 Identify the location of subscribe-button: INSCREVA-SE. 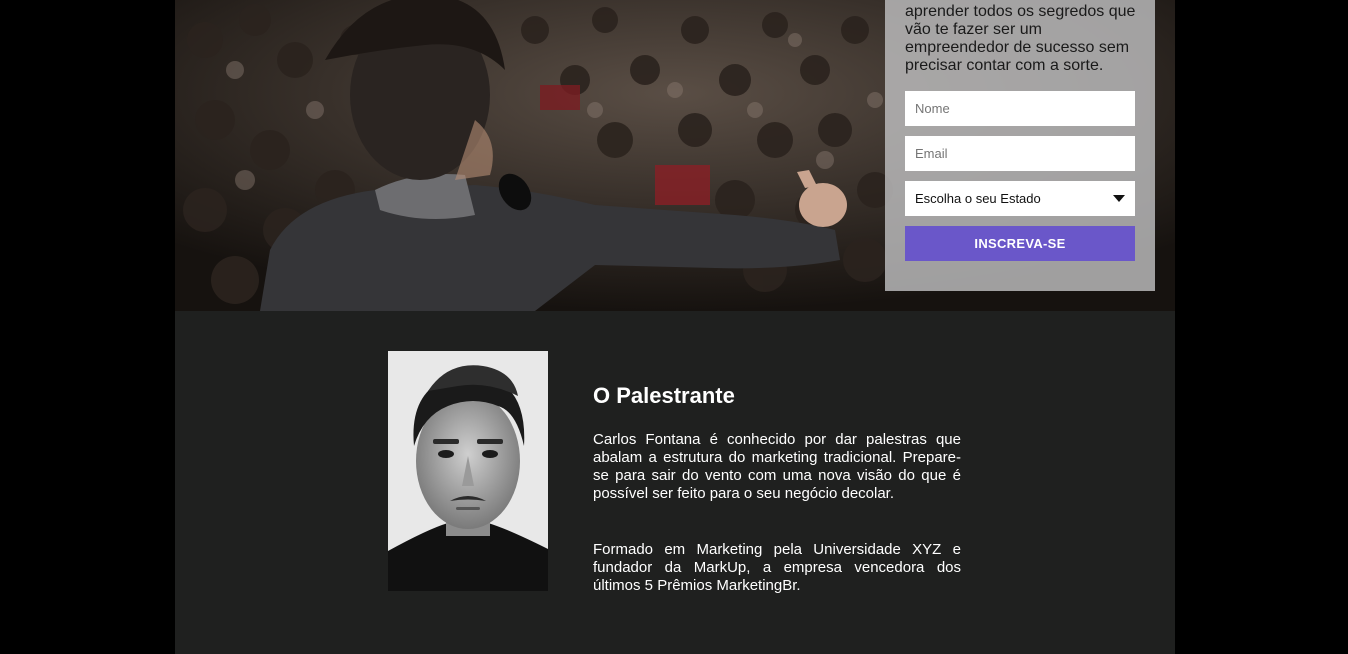
(1020, 243).